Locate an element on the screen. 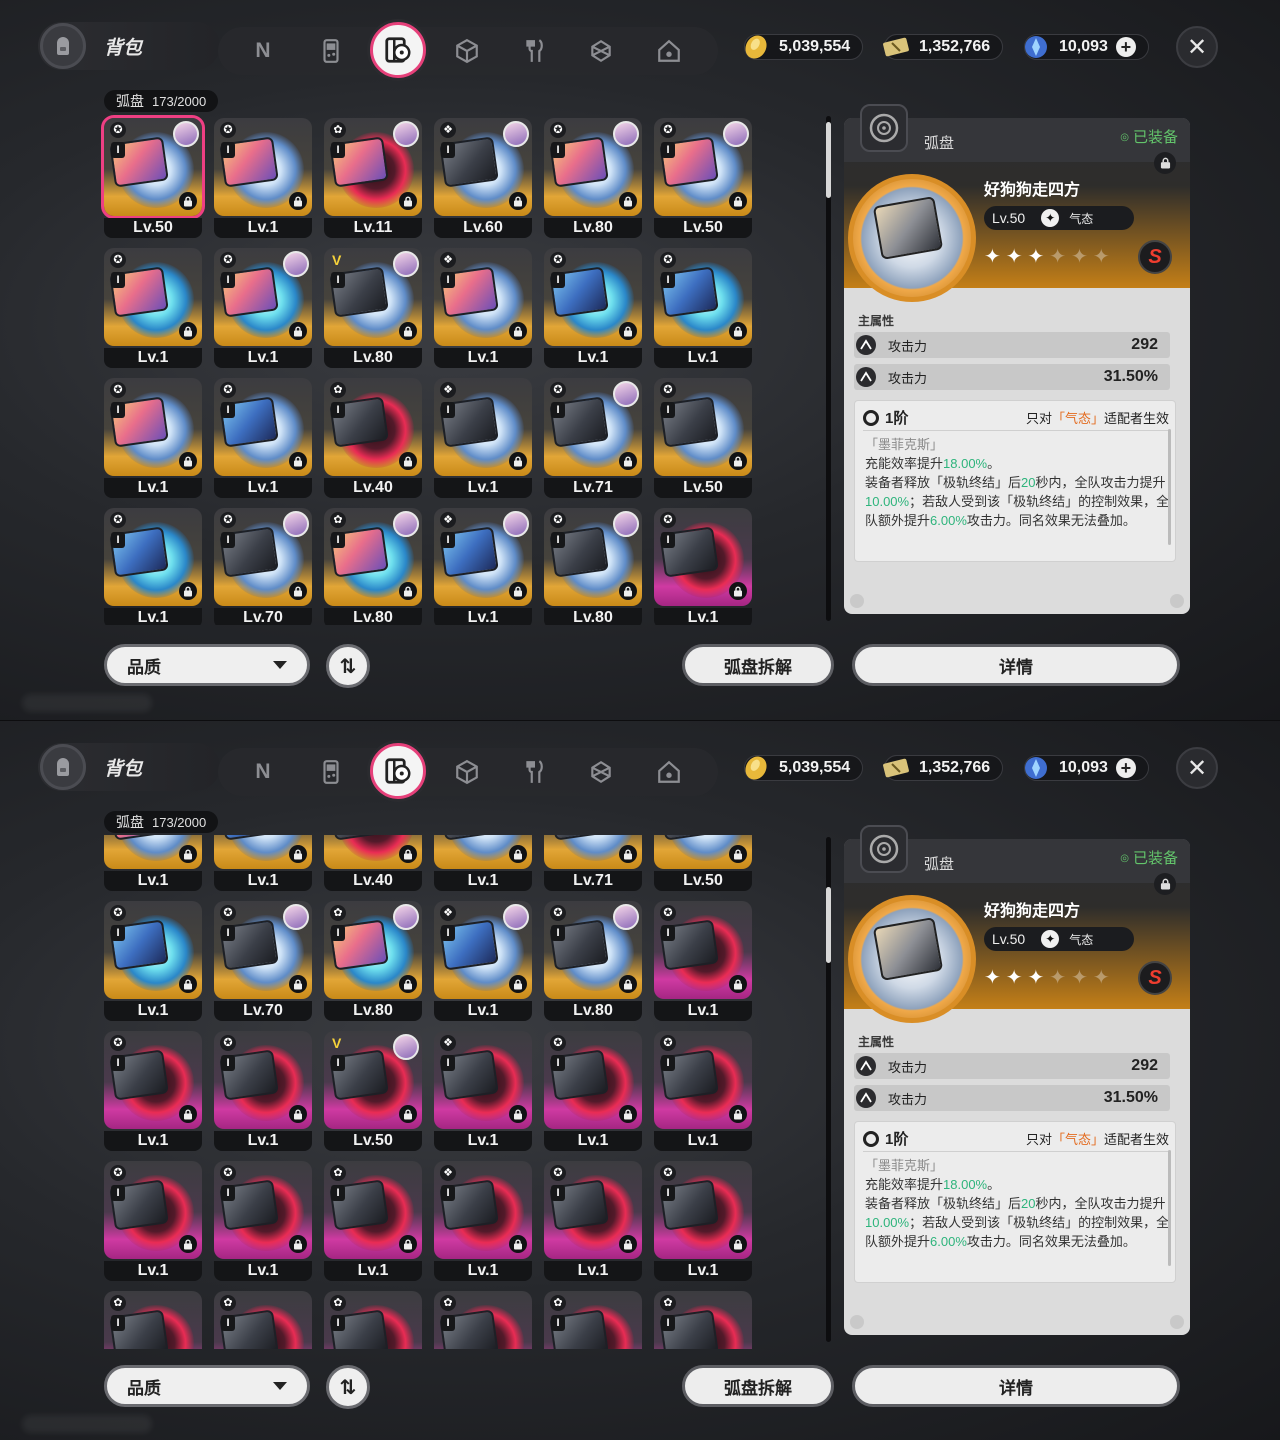  effect-scrollbar is located at coordinates (1169, 487).